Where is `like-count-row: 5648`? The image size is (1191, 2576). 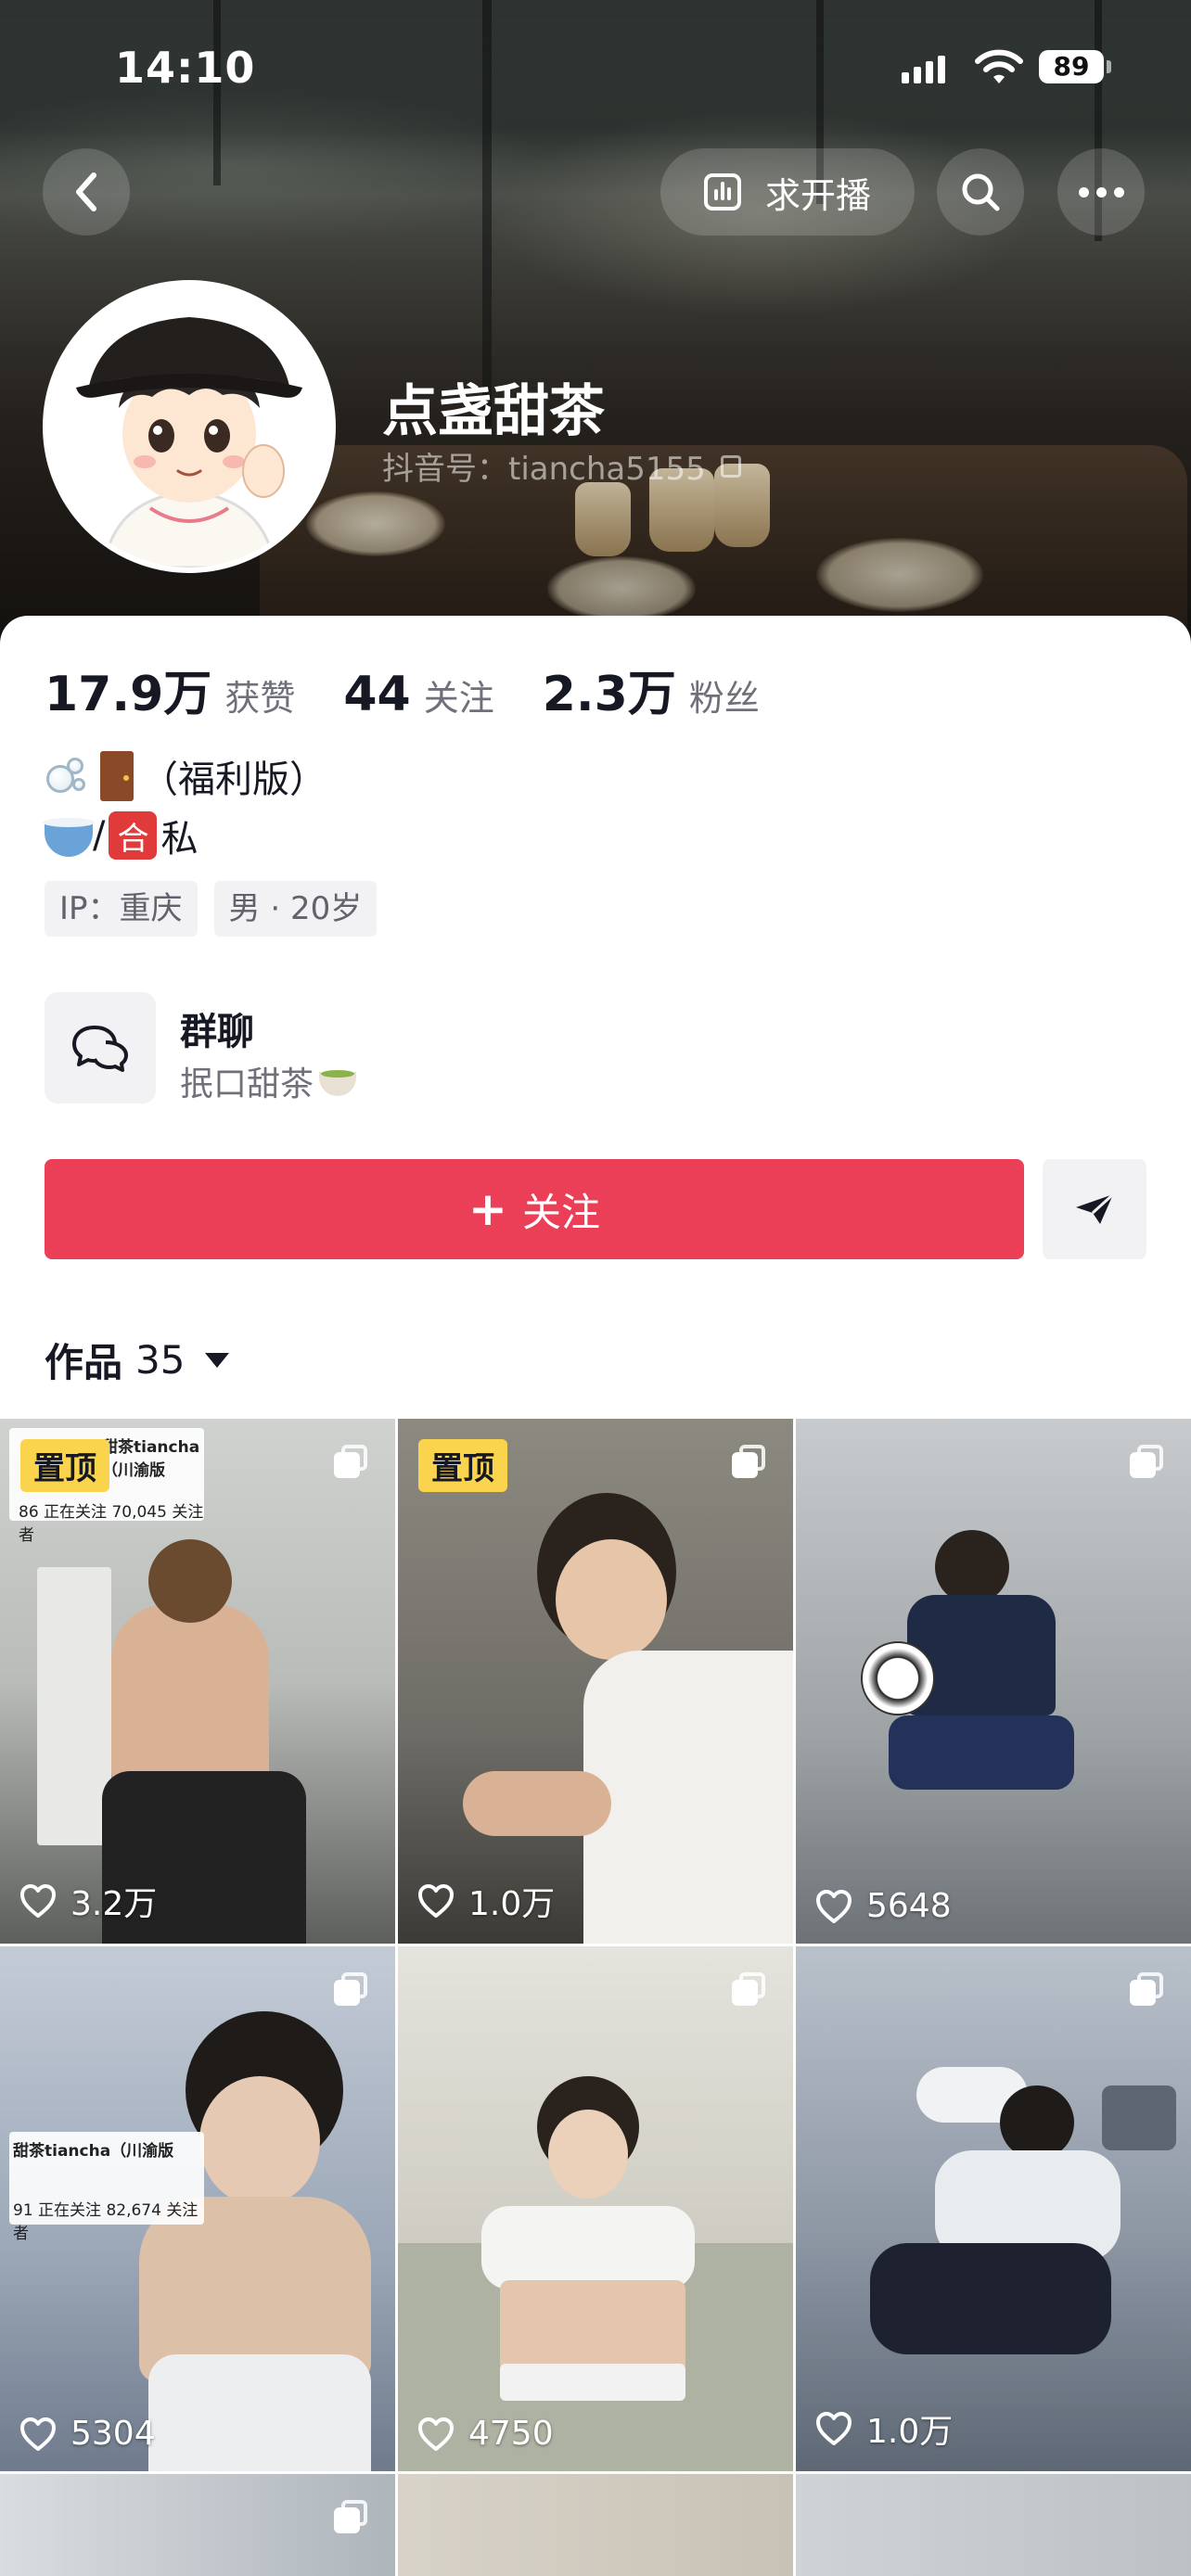 like-count-row: 5648 is located at coordinates (883, 1906).